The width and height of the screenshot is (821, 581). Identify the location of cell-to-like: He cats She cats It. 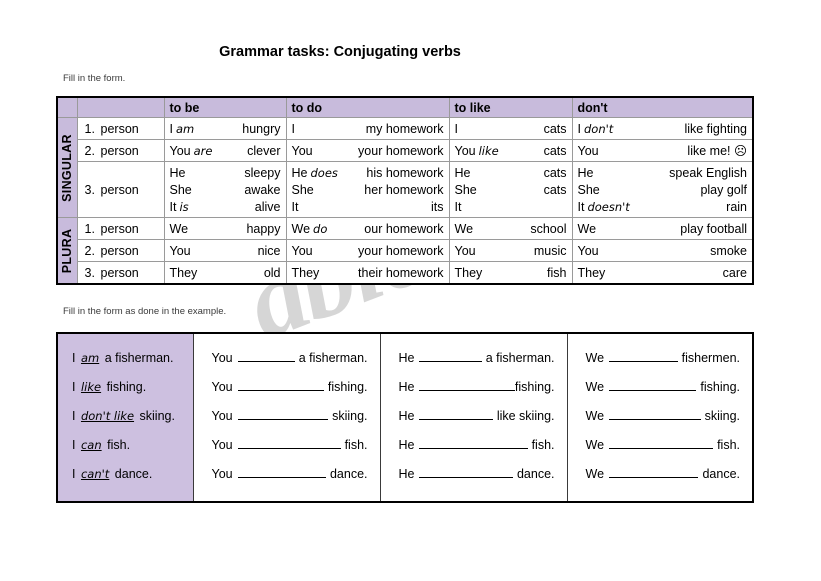
(510, 189).